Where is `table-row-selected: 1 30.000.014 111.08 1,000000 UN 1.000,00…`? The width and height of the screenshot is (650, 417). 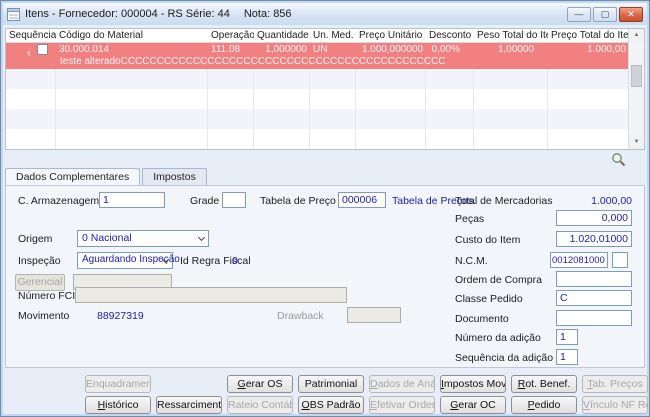 table-row-selected: 1 30.000.014 111.08 1,000000 UN 1.000,00… is located at coordinates (325, 56).